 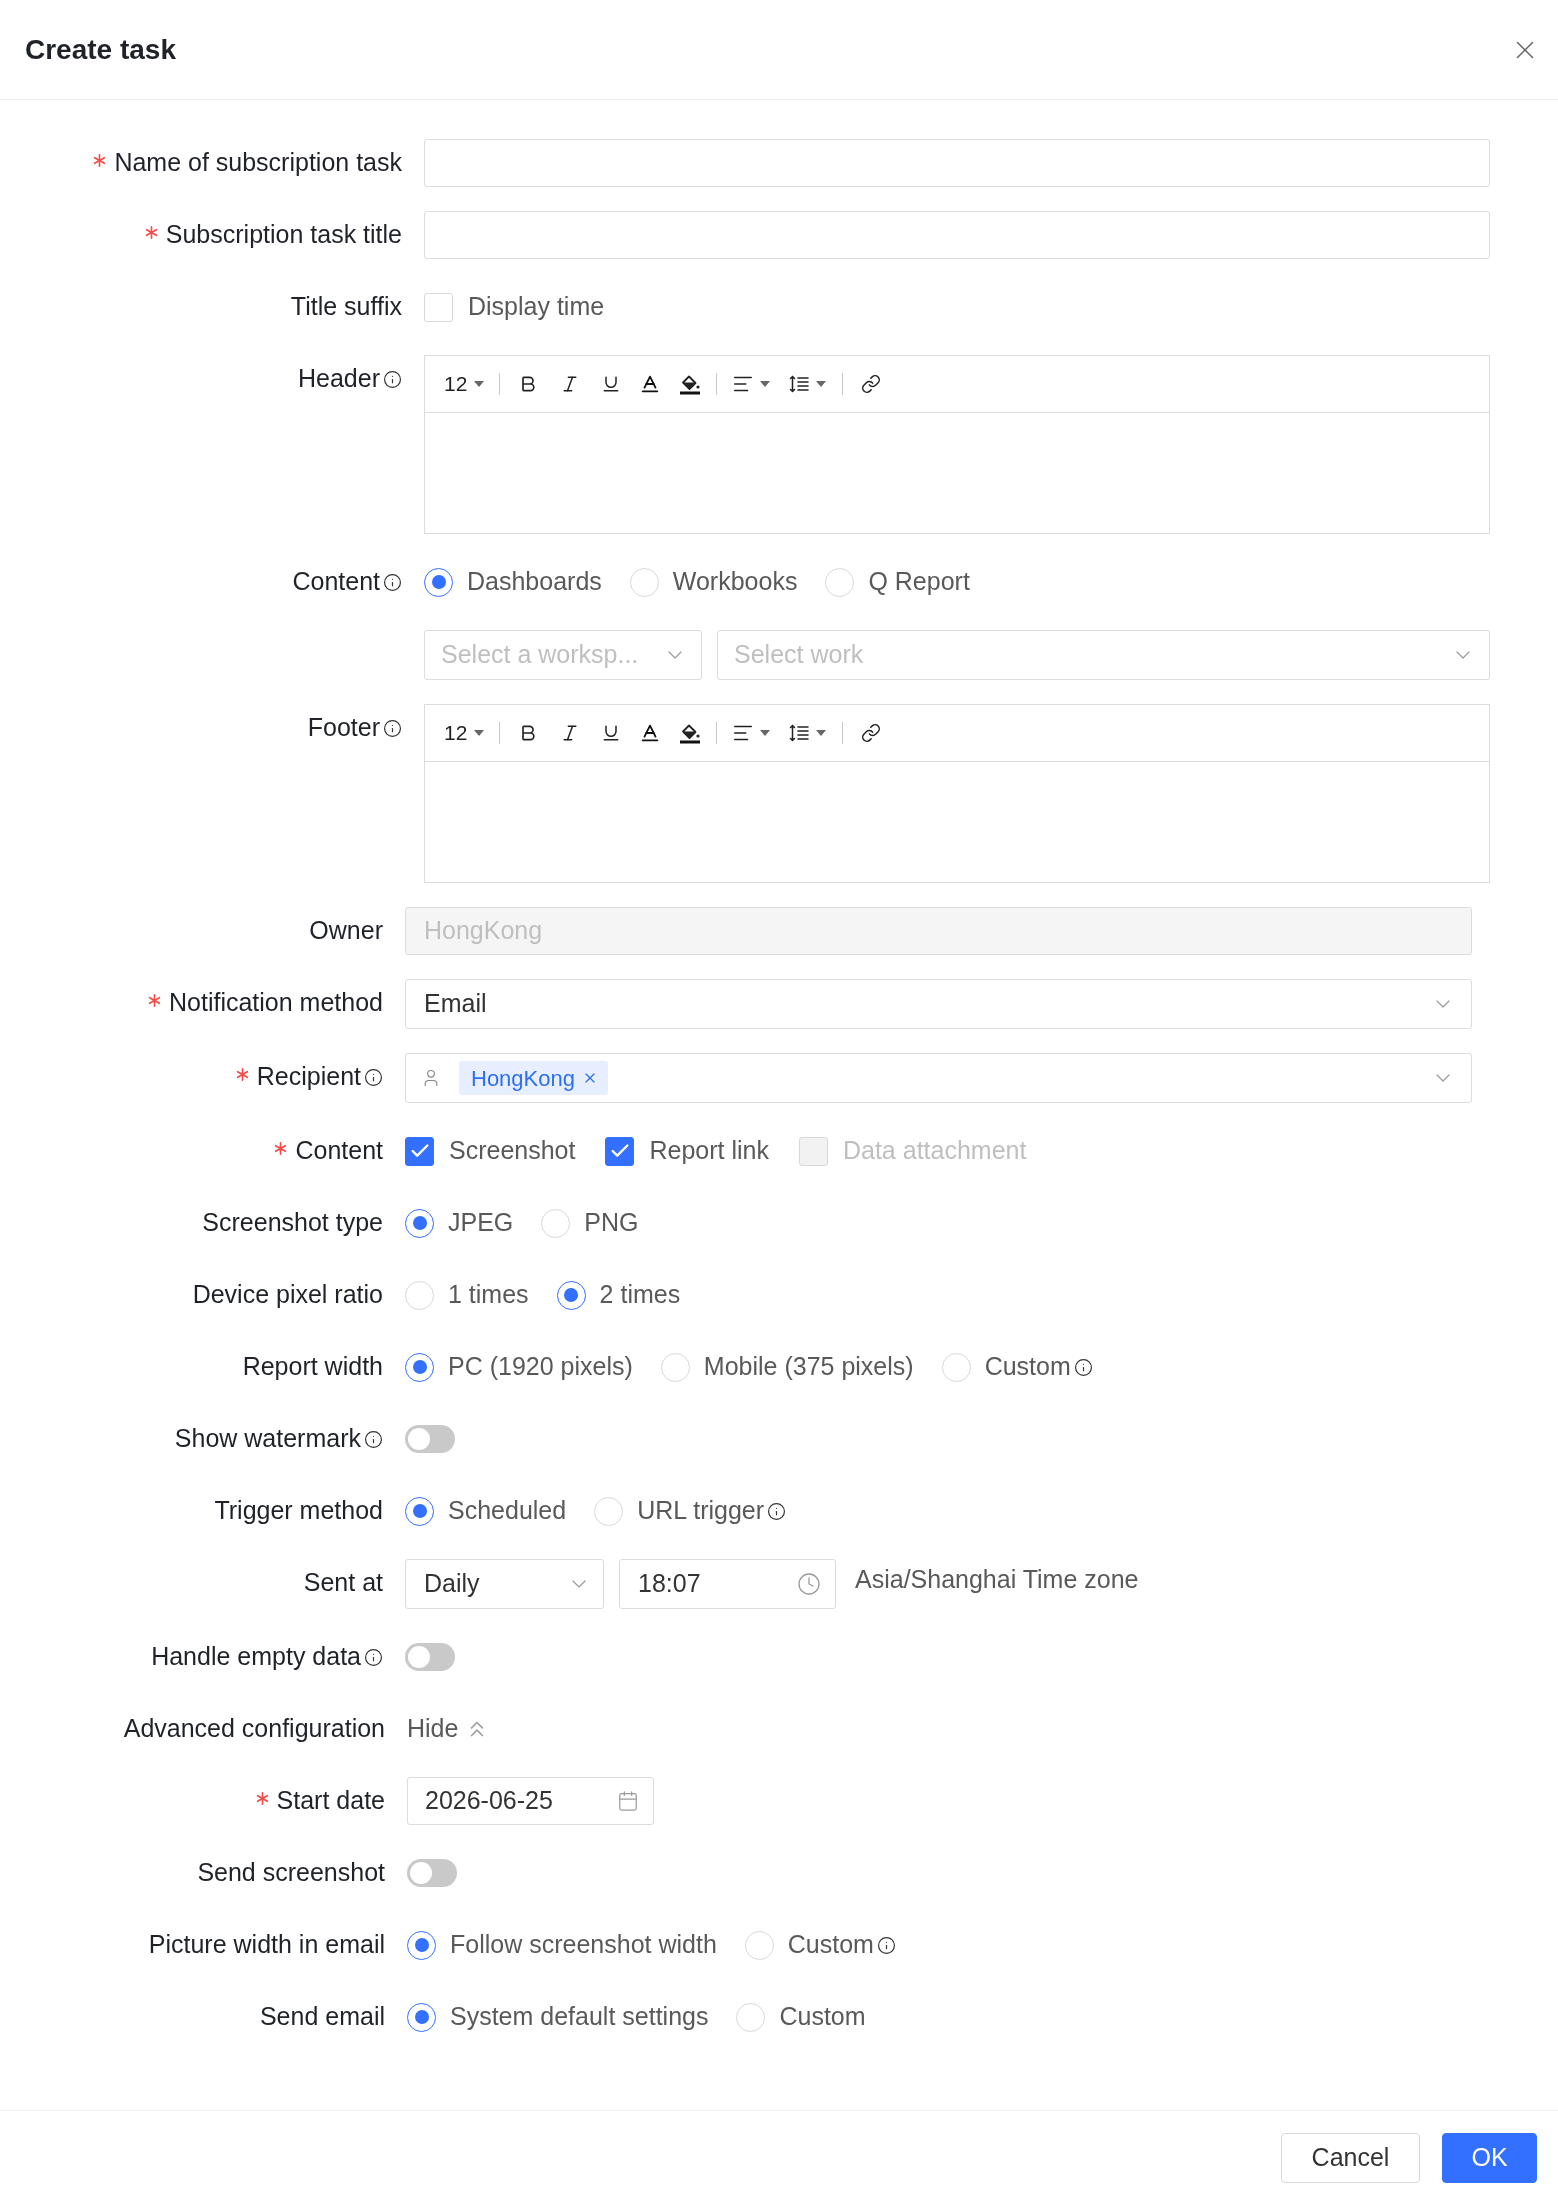 I want to click on radio-label: System default settings, so click(x=579, y=2017).